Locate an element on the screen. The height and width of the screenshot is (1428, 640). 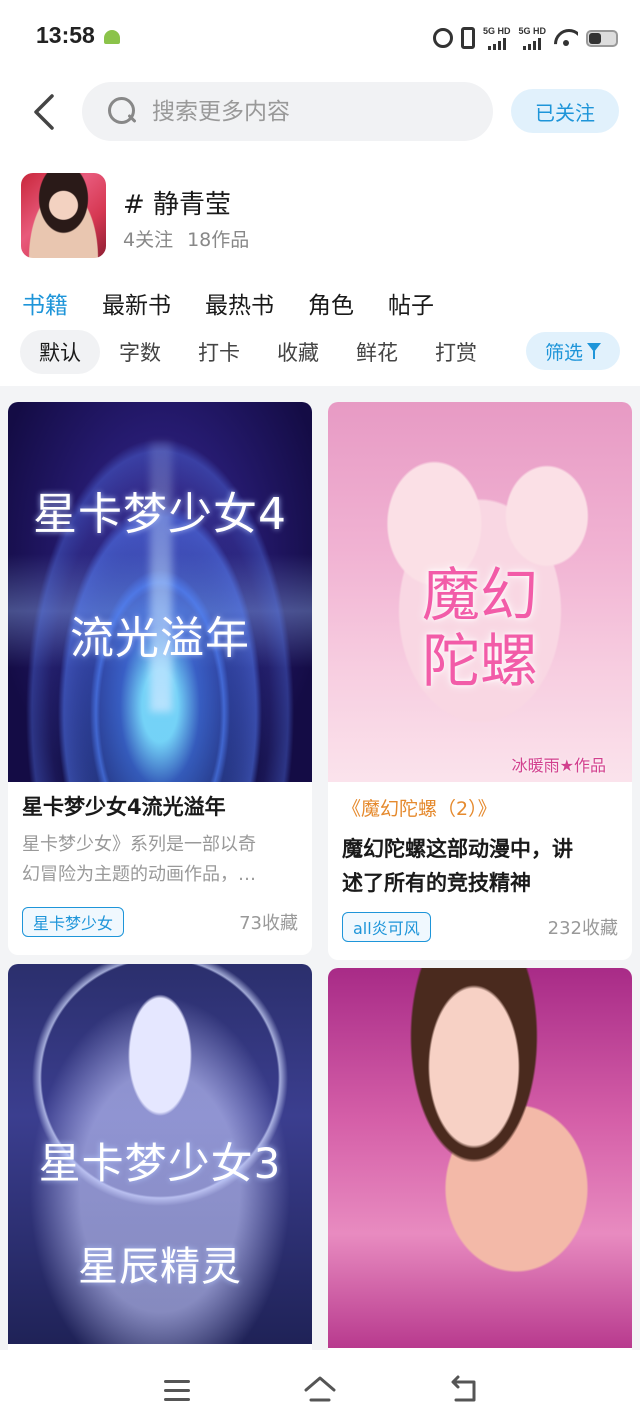
sort-tips: 打赏 is located at coordinates (456, 352).